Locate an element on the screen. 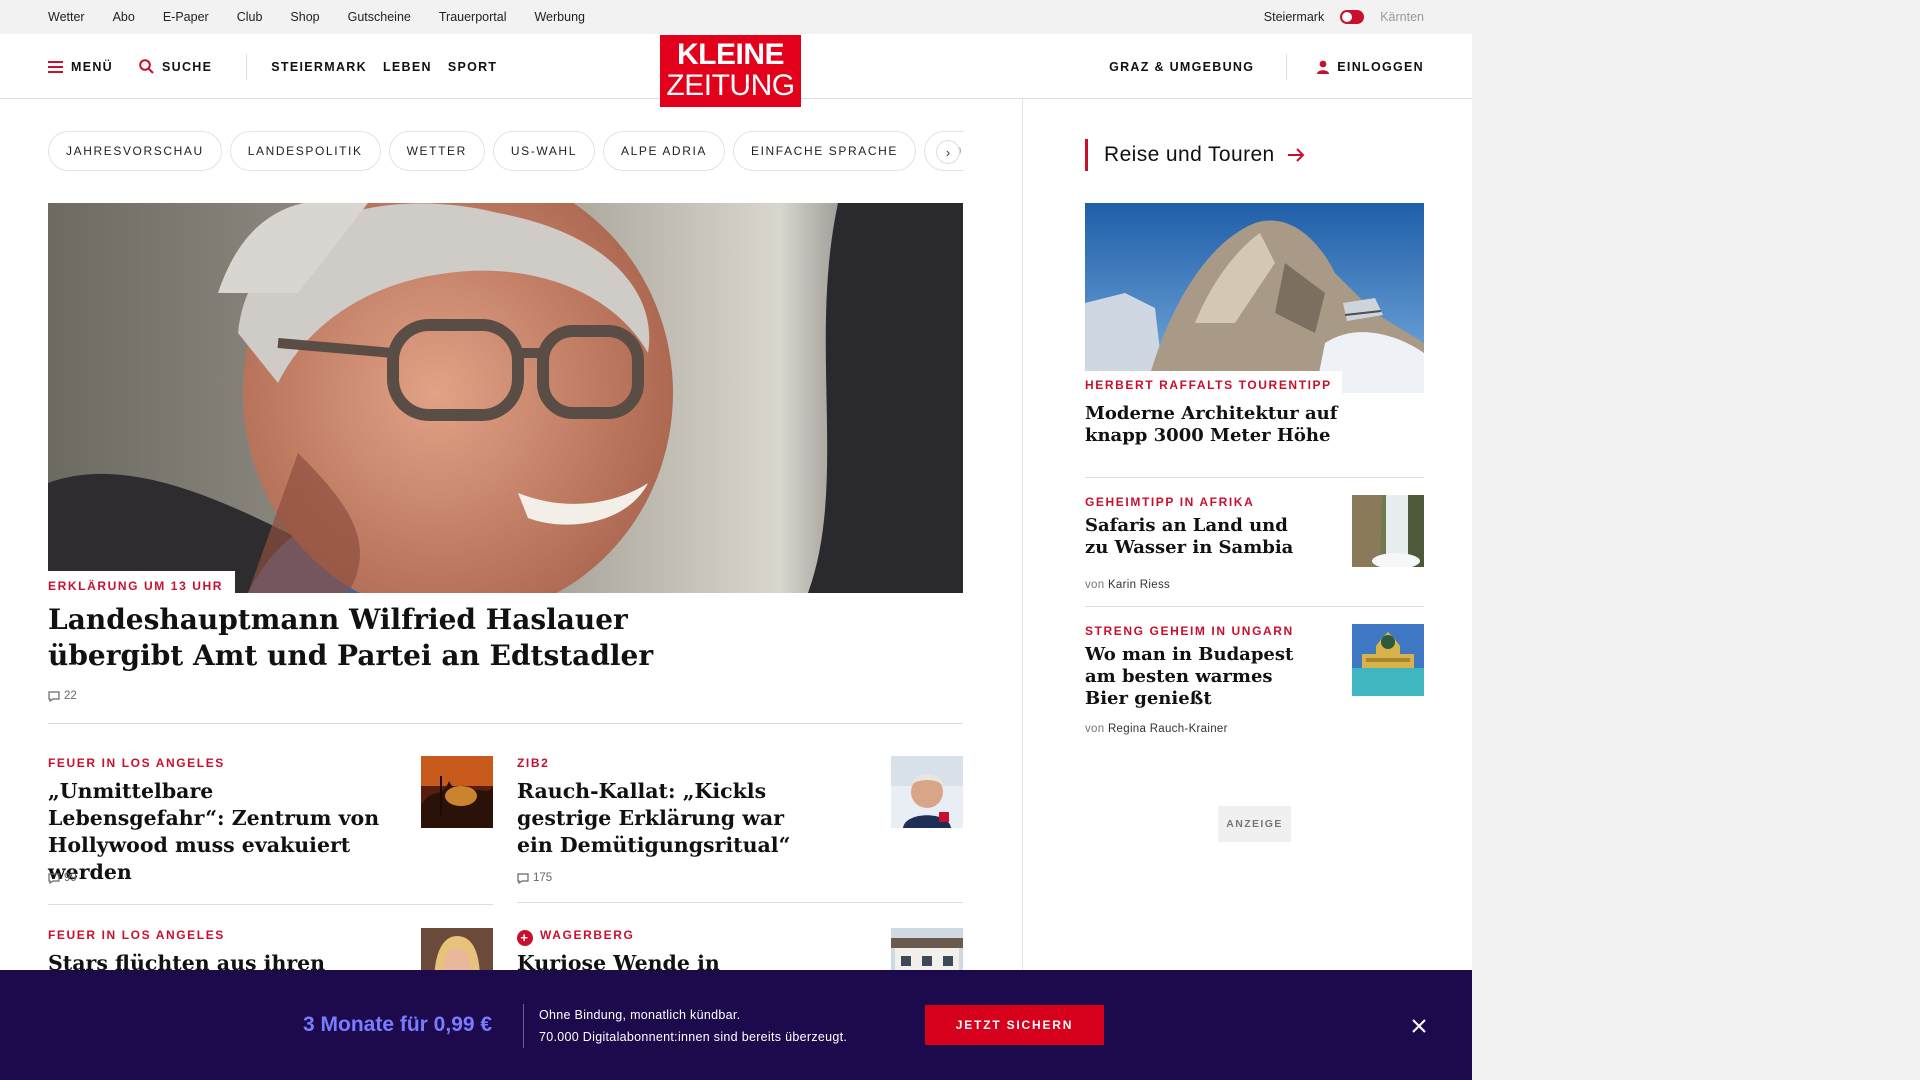 The image size is (1920, 1080). close-banner-button is located at coordinates (1419, 1026).